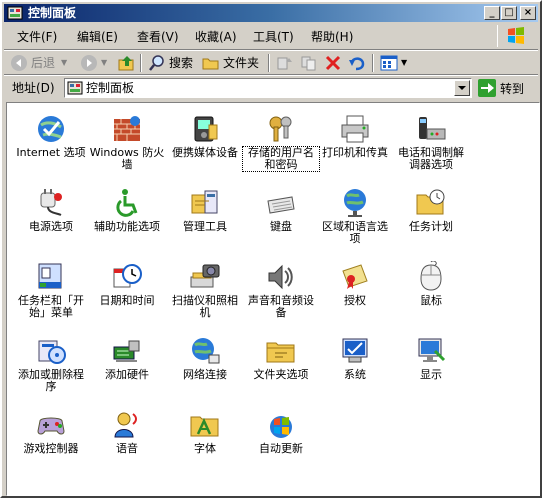 Image resolution: width=542 pixels, height=498 pixels. Describe the element at coordinates (127, 142) in the screenshot. I see `control-panel-item: Windows 防火墙` at that location.